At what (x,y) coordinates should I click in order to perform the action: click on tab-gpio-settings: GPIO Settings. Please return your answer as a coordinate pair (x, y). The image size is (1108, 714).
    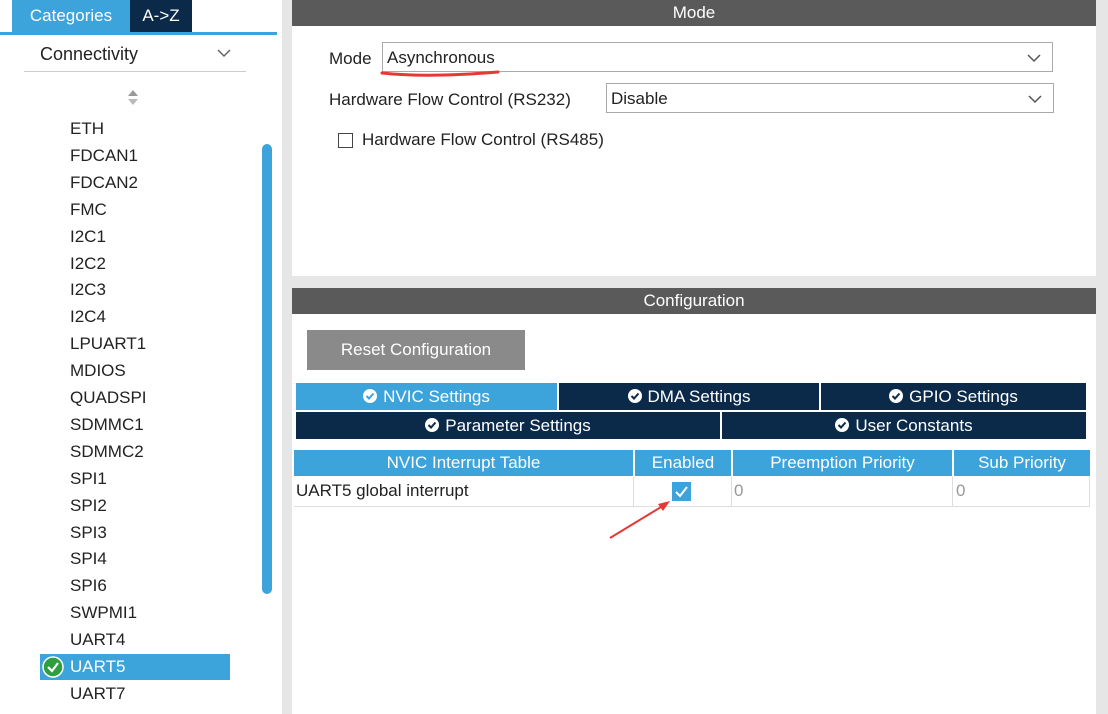
    Looking at the image, I should click on (953, 396).